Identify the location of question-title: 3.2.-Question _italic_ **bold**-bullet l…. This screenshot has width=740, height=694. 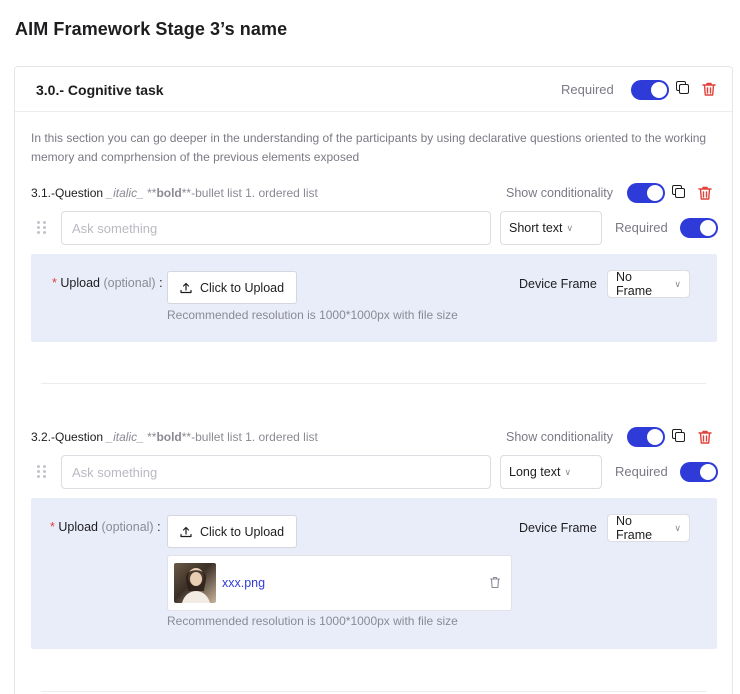
(174, 437).